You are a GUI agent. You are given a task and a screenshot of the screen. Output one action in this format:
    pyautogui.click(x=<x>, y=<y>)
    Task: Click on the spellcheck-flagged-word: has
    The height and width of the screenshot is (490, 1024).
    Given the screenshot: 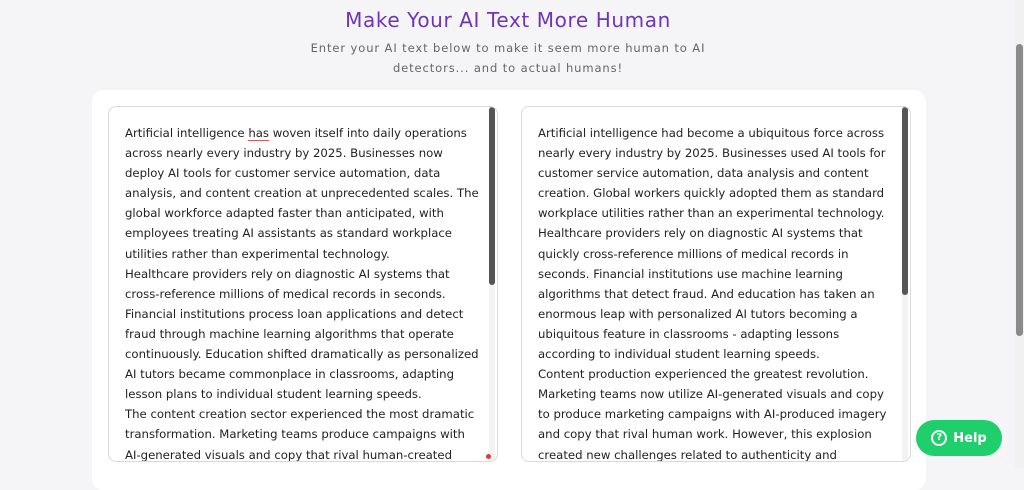 What is the action you would take?
    pyautogui.click(x=258, y=133)
    